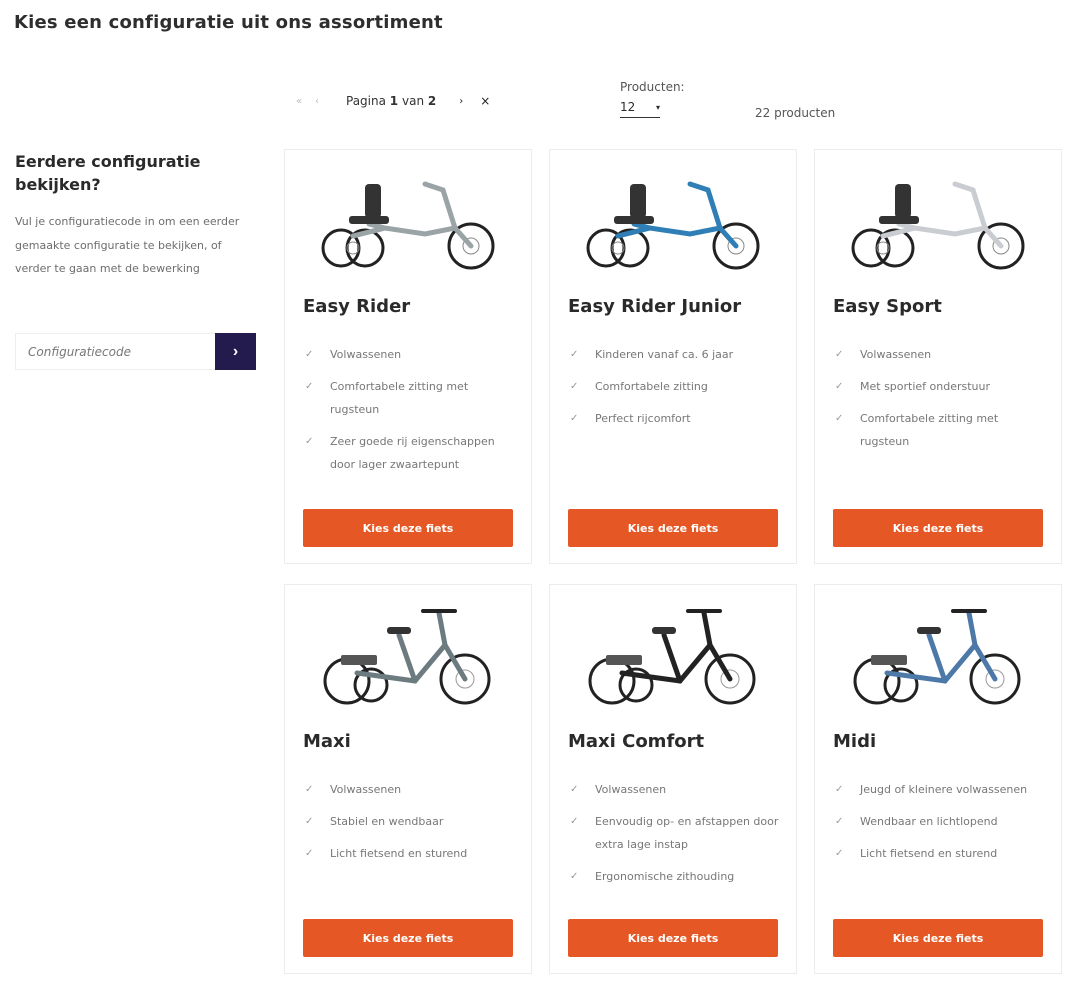 The height and width of the screenshot is (994, 1080). What do you see at coordinates (636, 741) in the screenshot?
I see `product-title: Maxi Comfort` at bounding box center [636, 741].